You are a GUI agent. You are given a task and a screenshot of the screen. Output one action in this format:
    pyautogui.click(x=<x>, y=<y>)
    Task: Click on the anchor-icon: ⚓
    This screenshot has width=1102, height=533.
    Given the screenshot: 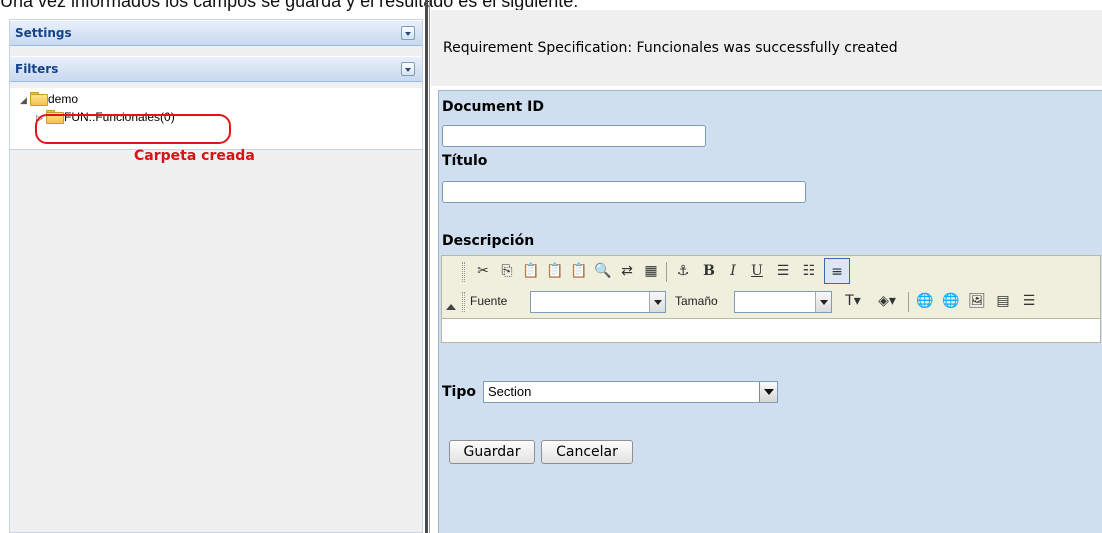 What is the action you would take?
    pyautogui.click(x=683, y=271)
    